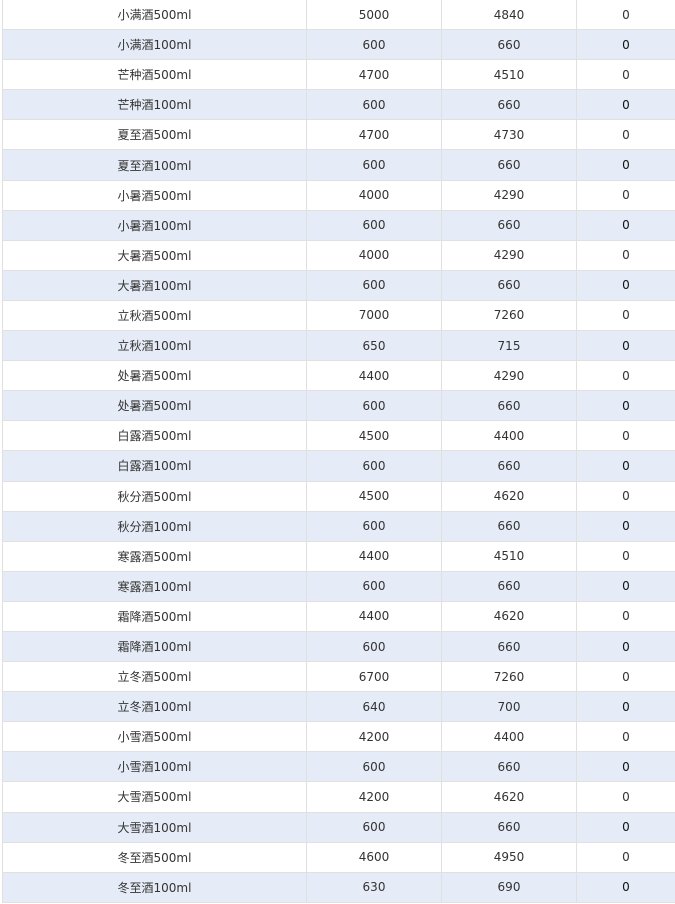 The width and height of the screenshot is (675, 904). What do you see at coordinates (154, 646) in the screenshot?
I see `product-name-cell: 霜降酒100ml` at bounding box center [154, 646].